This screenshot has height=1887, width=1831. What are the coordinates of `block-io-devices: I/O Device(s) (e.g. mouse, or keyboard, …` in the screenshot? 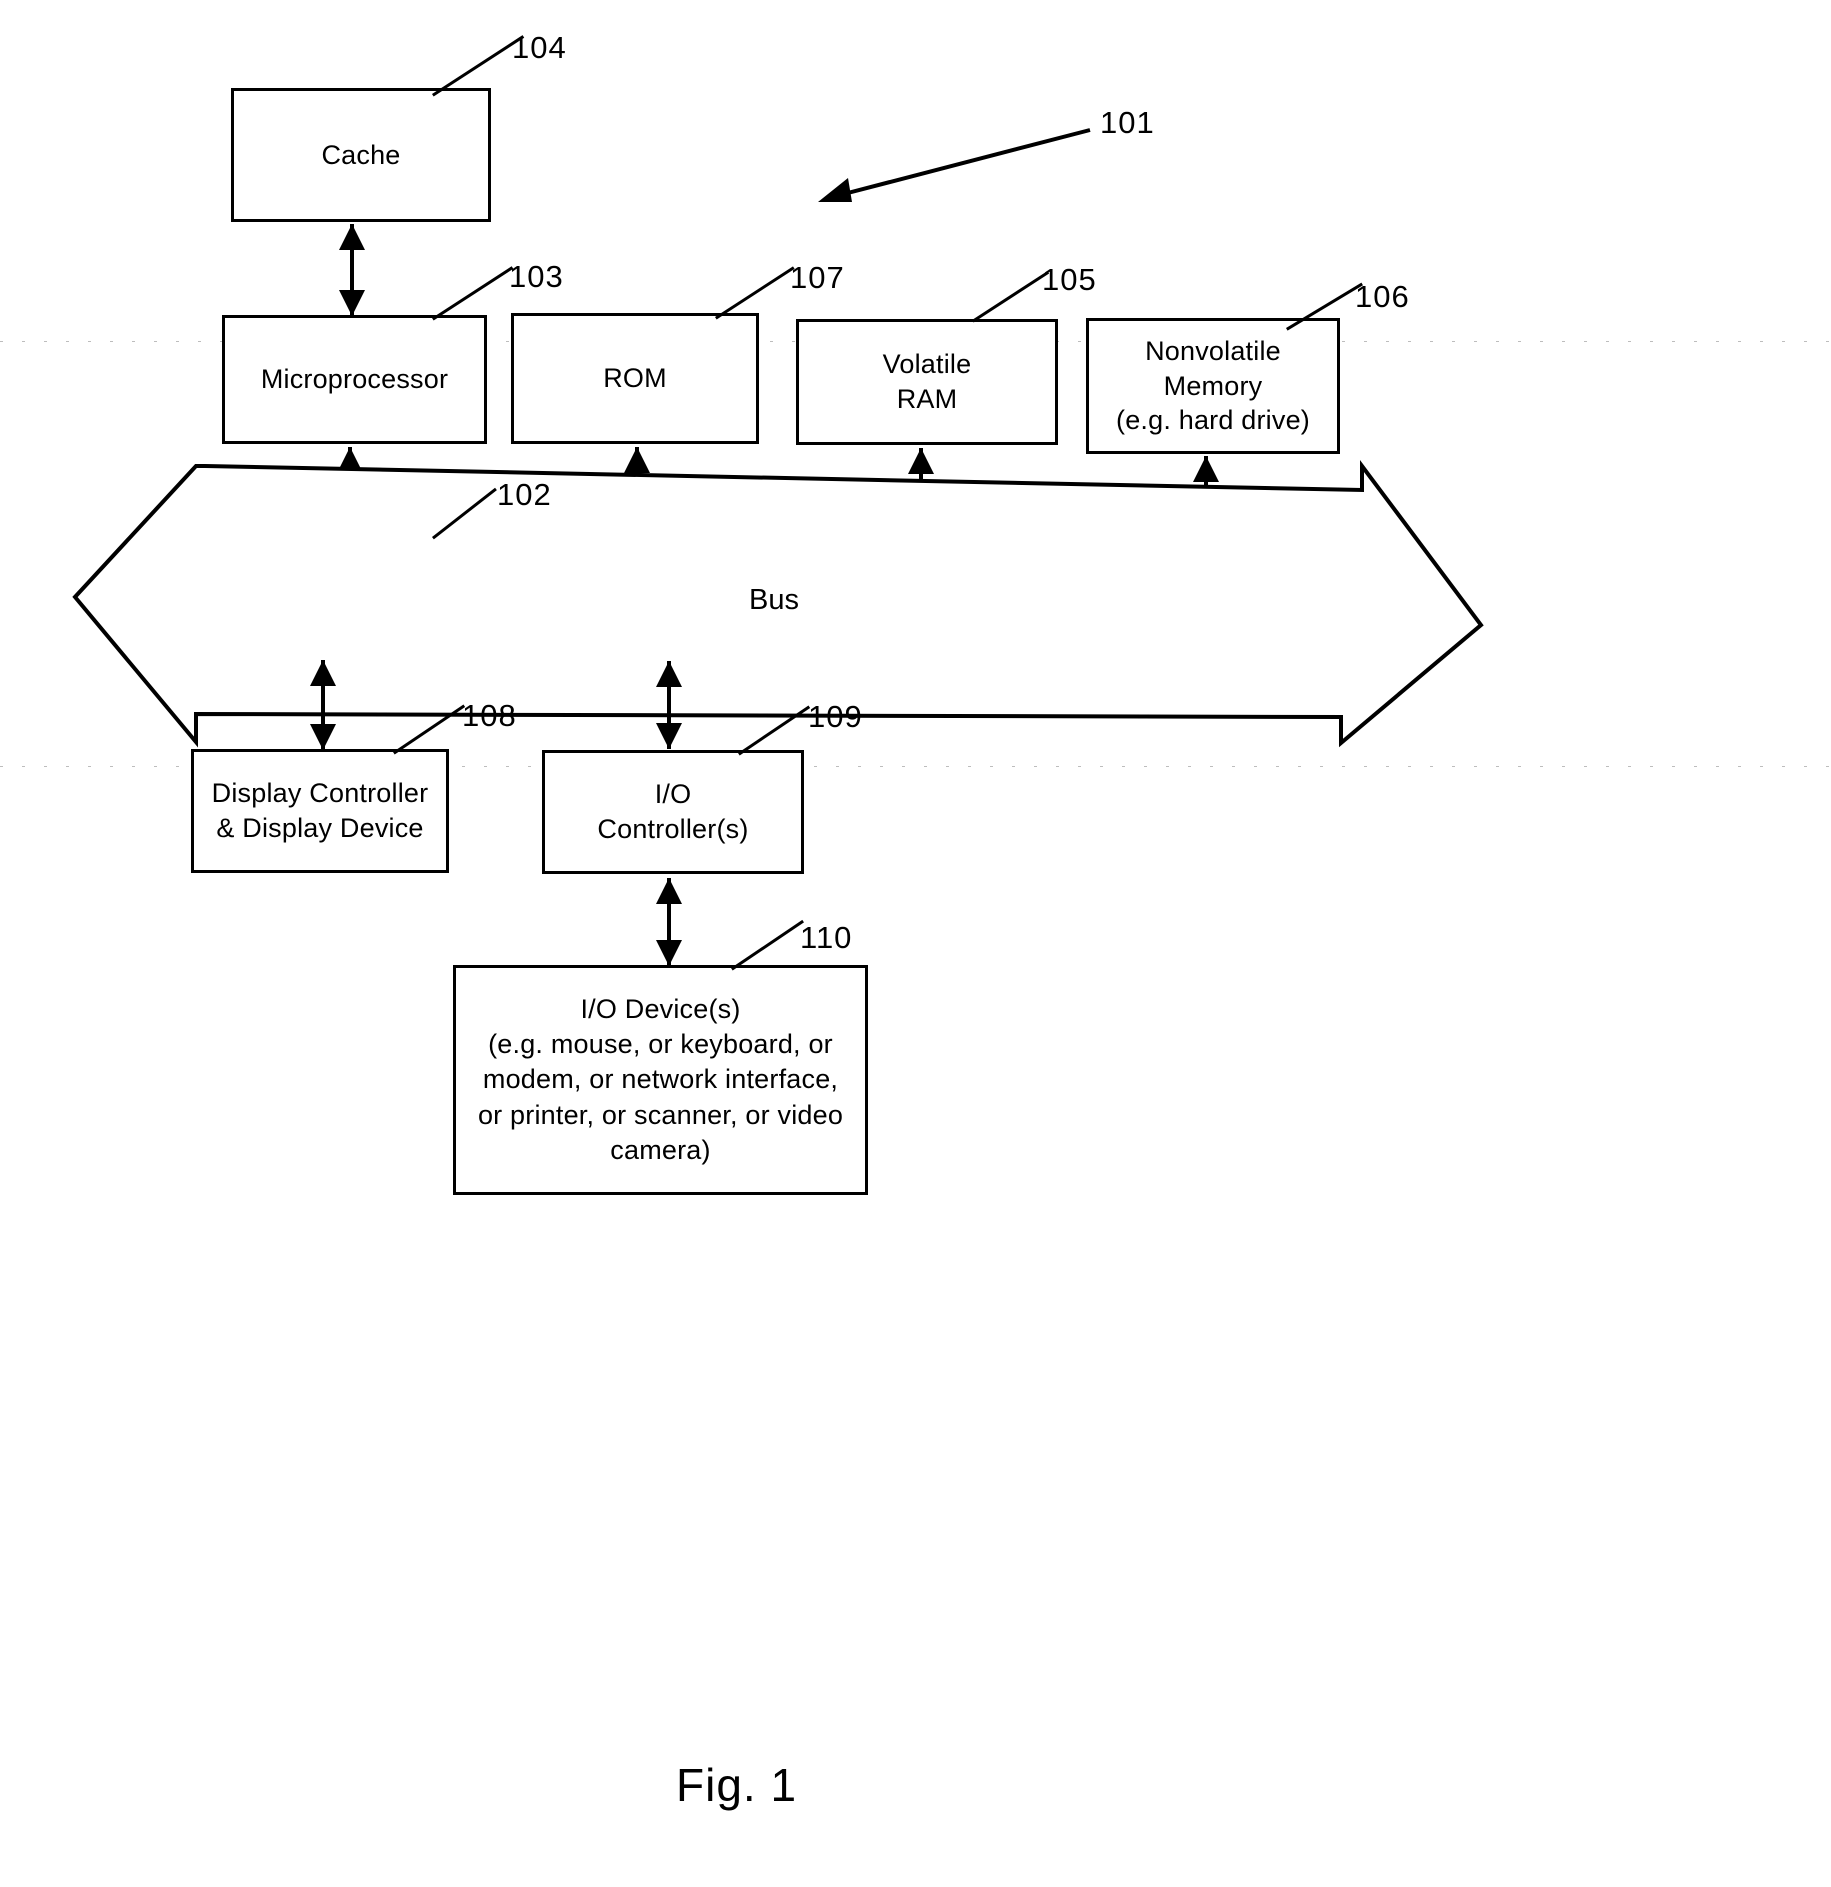 It's located at (660, 1080).